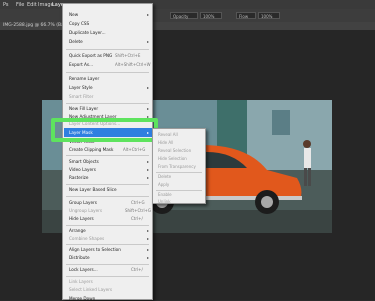 This screenshot has height=301, width=375. Describe the element at coordinates (82, 169) in the screenshot. I see `menu-item-video-layers: Video Layers` at that location.